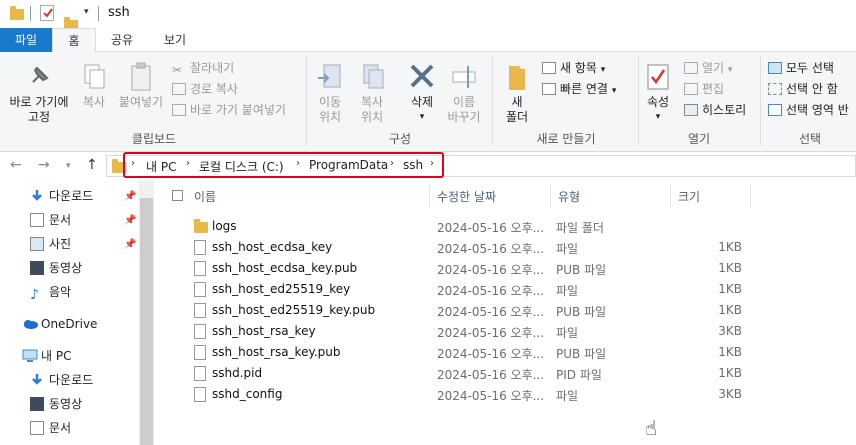  What do you see at coordinates (146, 321) in the screenshot?
I see `sidebar-scrollbar-thumb` at bounding box center [146, 321].